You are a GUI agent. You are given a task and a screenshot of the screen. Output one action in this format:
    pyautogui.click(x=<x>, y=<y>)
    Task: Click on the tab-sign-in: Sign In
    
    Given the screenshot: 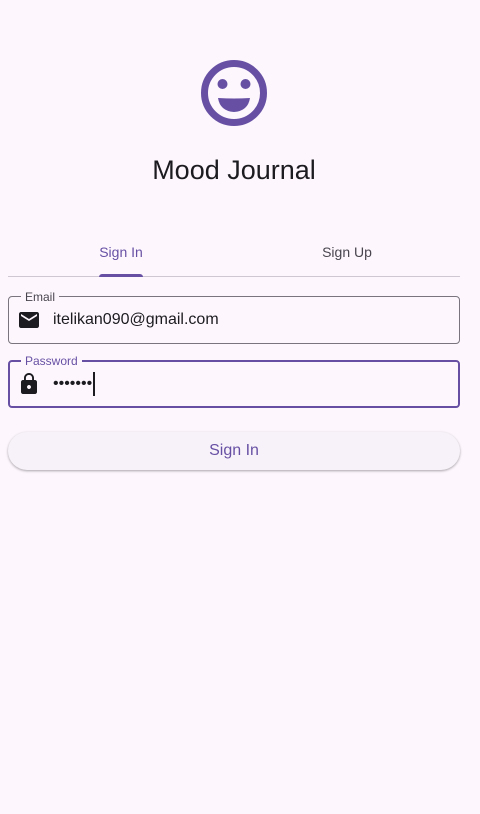 What is the action you would take?
    pyautogui.click(x=121, y=252)
    